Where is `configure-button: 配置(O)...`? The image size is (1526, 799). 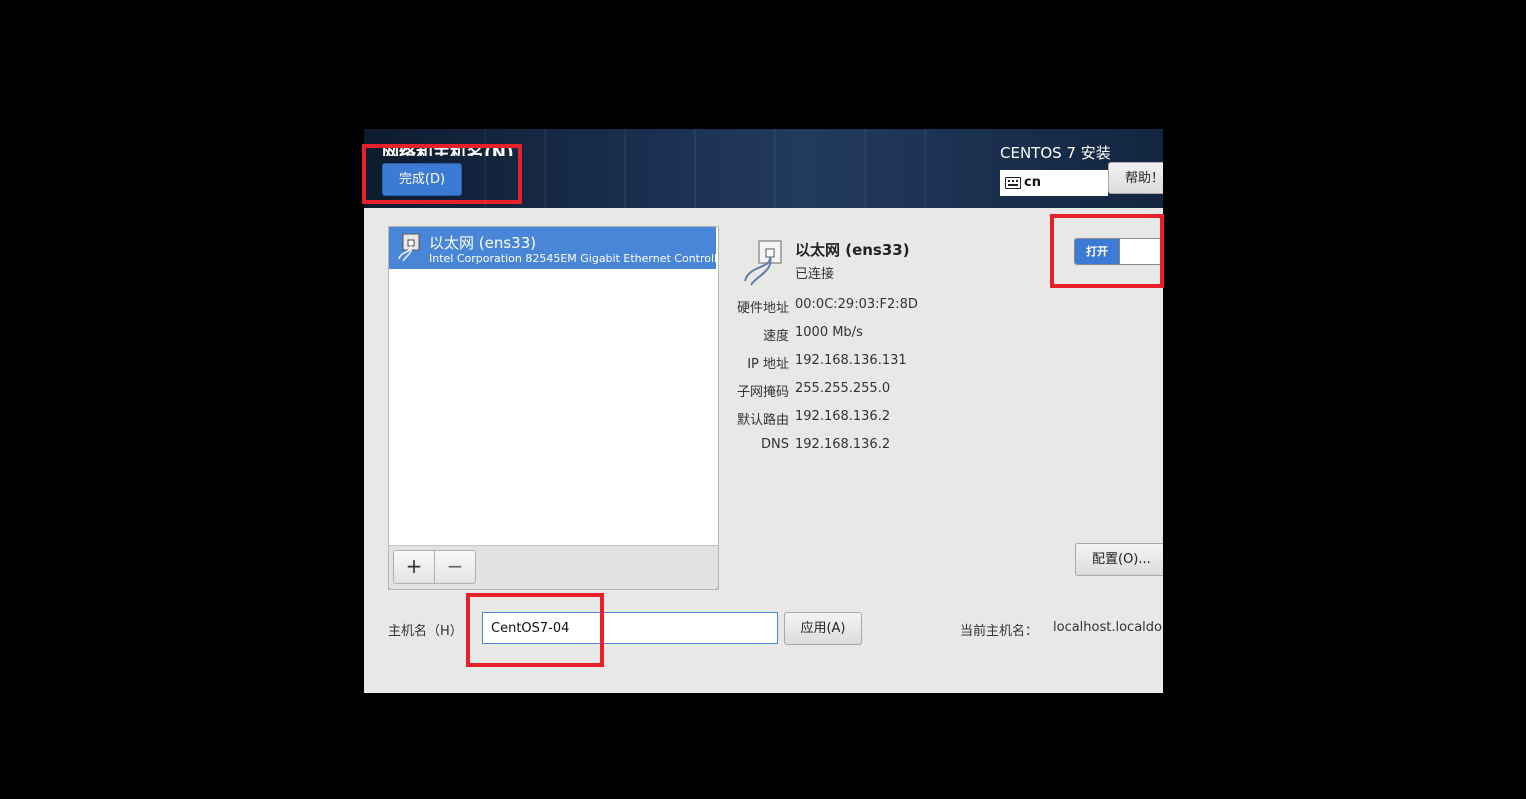
configure-button: 配置(O)... is located at coordinates (1119, 559).